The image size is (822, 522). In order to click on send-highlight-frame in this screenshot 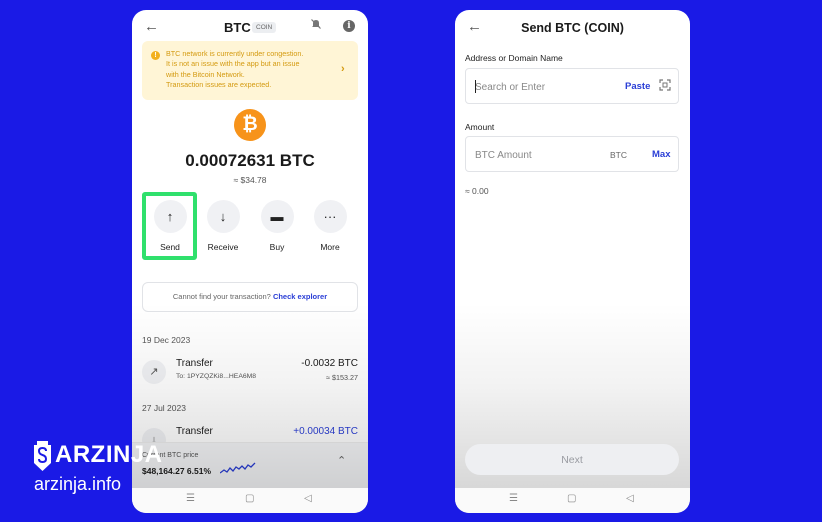, I will do `click(169, 226)`.